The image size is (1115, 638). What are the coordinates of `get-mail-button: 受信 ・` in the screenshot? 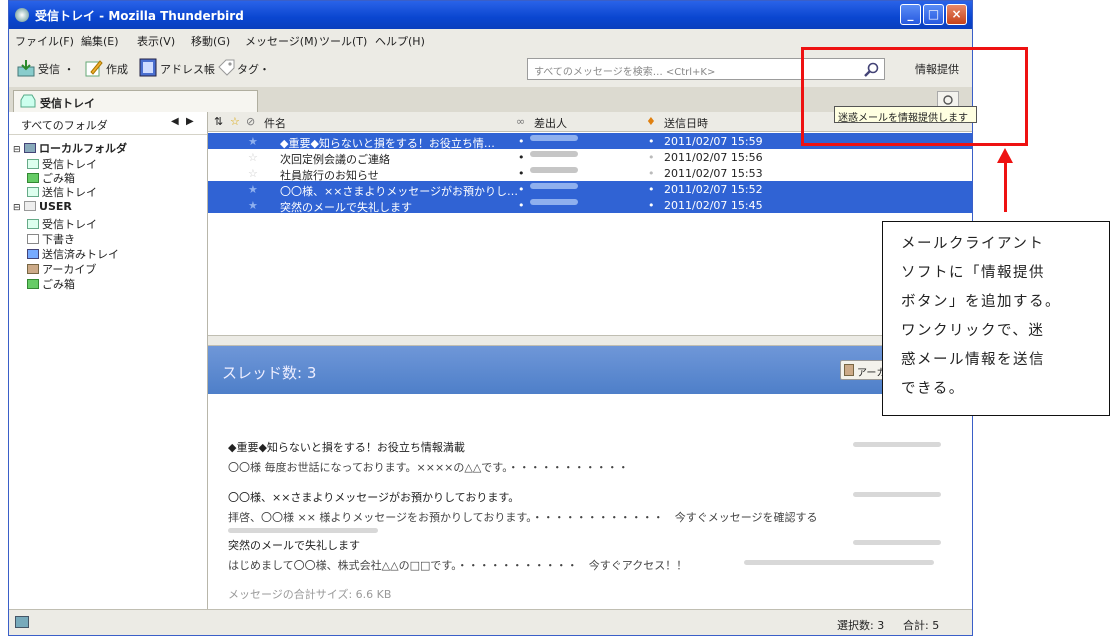 It's located at (56, 69).